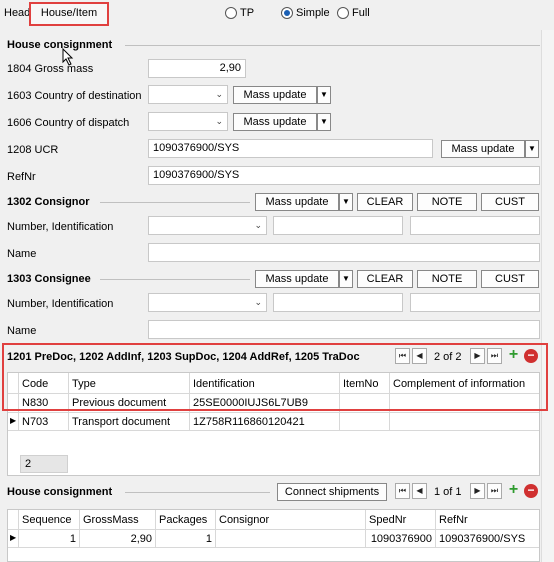 The width and height of the screenshot is (554, 562). What do you see at coordinates (111, 520) in the screenshot?
I see `column-header-grossmass: GrossMass` at bounding box center [111, 520].